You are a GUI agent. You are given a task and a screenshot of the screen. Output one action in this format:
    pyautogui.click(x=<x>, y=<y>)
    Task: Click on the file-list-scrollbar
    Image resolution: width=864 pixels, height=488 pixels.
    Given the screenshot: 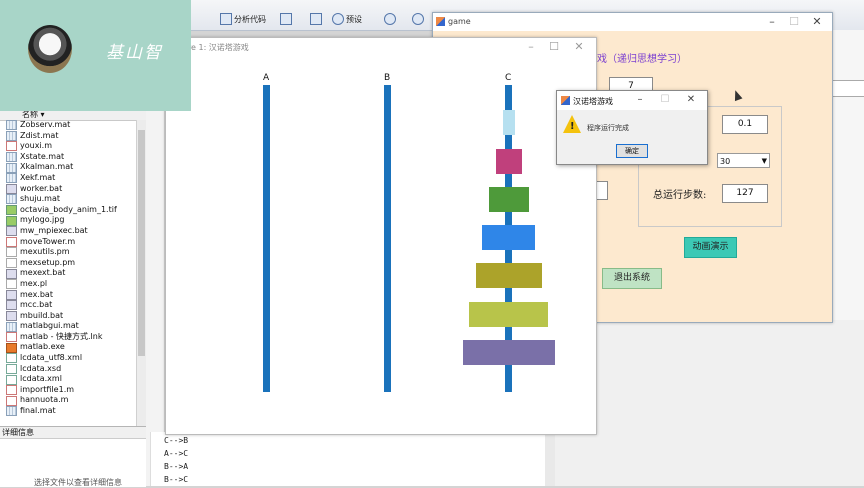 What is the action you would take?
    pyautogui.click(x=141, y=273)
    